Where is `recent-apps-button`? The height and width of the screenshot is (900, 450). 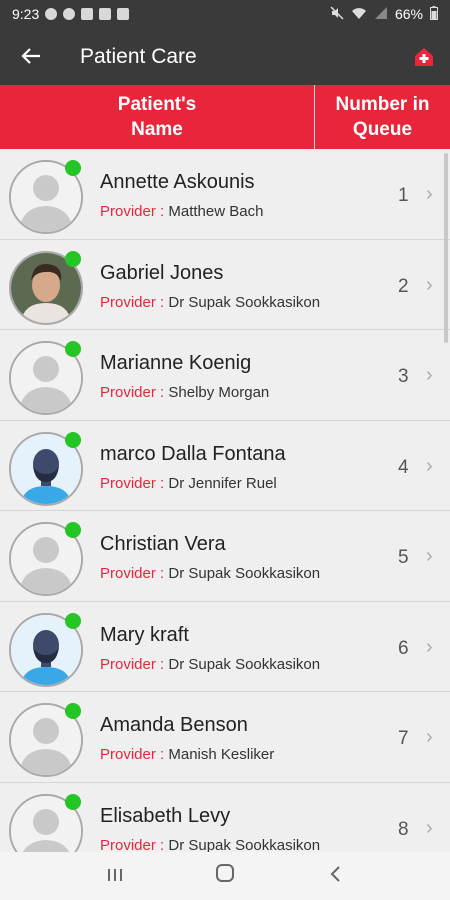
recent-apps-button is located at coordinates (115, 876).